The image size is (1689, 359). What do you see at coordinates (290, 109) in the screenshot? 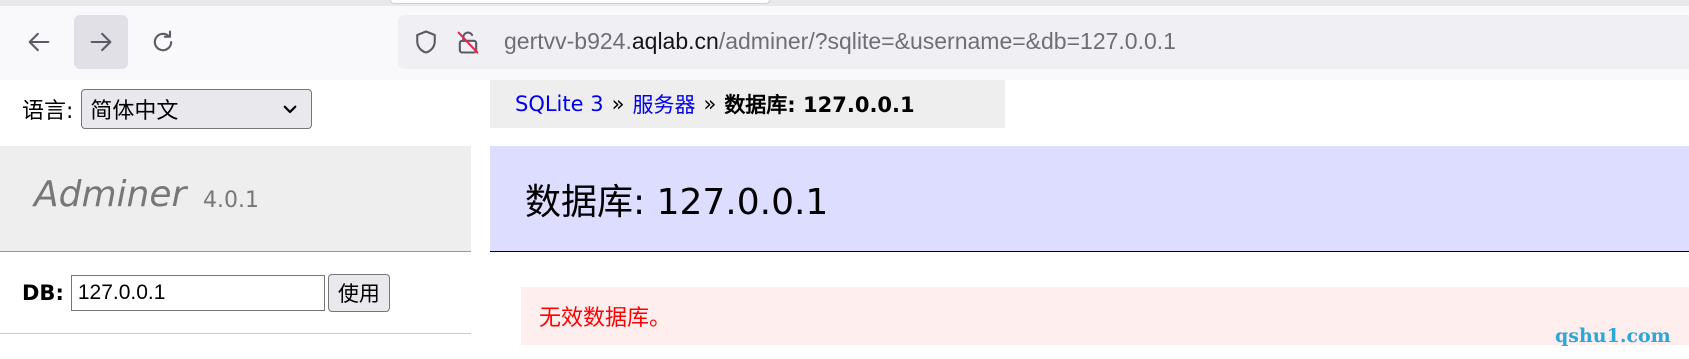
I see `chevron-down-icon` at bounding box center [290, 109].